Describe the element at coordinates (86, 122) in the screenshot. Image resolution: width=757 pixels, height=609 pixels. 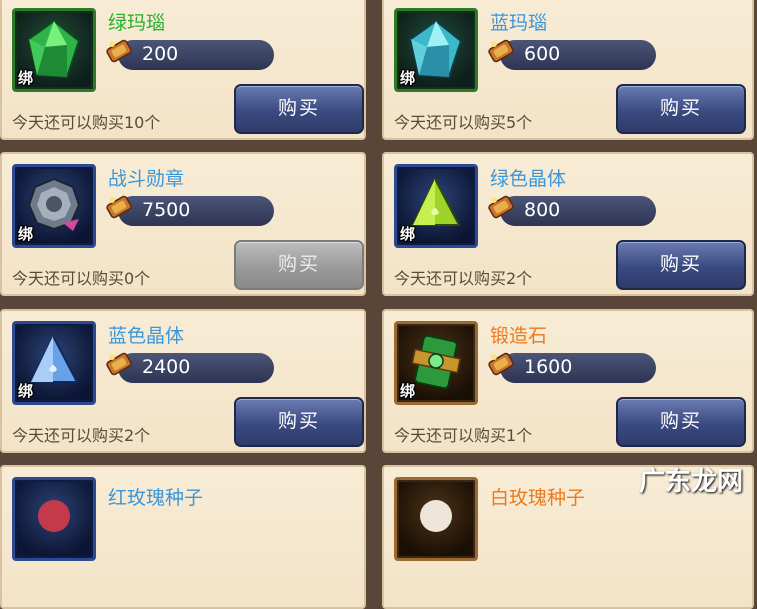
I see `purchase-limit: 今天还可以购买10个` at that location.